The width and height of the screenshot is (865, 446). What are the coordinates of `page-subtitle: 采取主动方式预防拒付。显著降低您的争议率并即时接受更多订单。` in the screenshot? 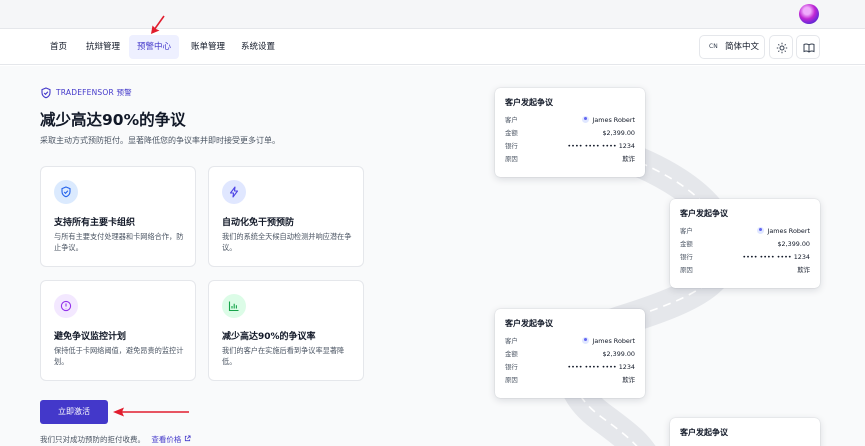 It's located at (160, 140).